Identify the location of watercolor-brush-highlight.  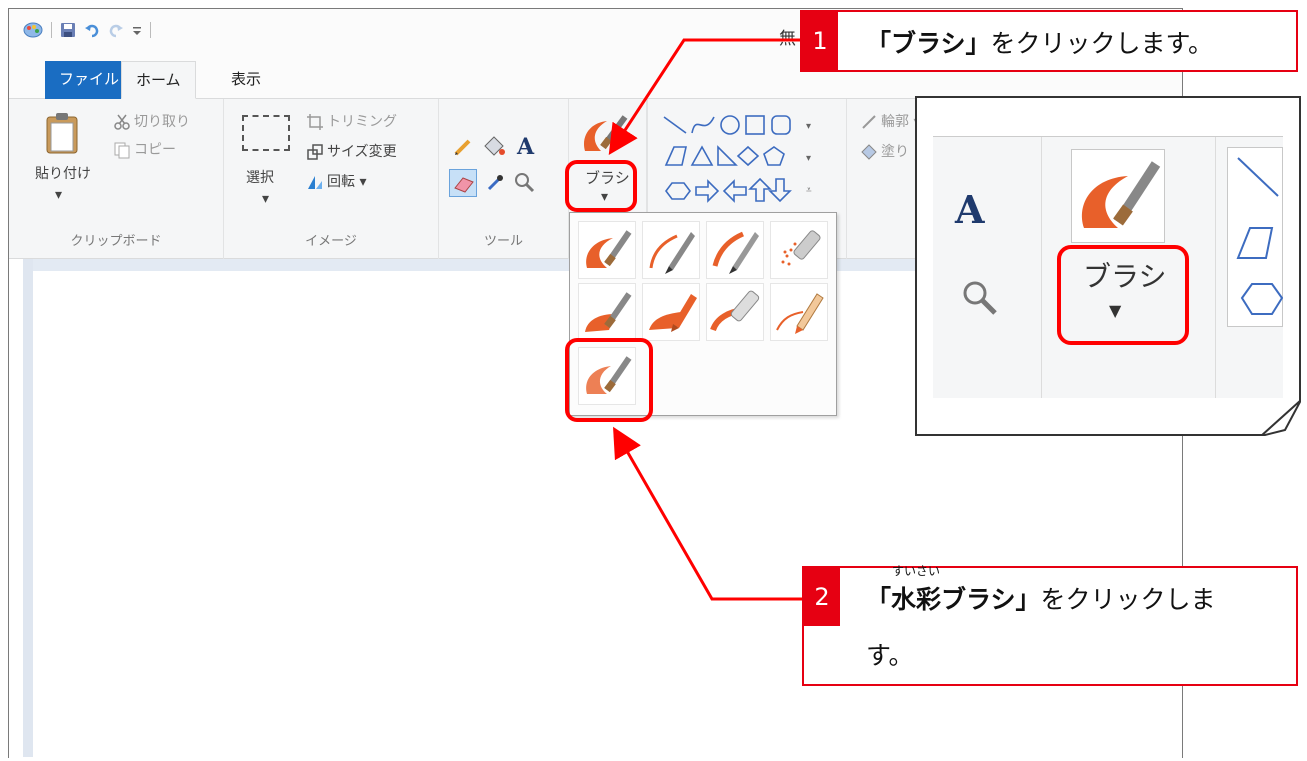
(609, 380).